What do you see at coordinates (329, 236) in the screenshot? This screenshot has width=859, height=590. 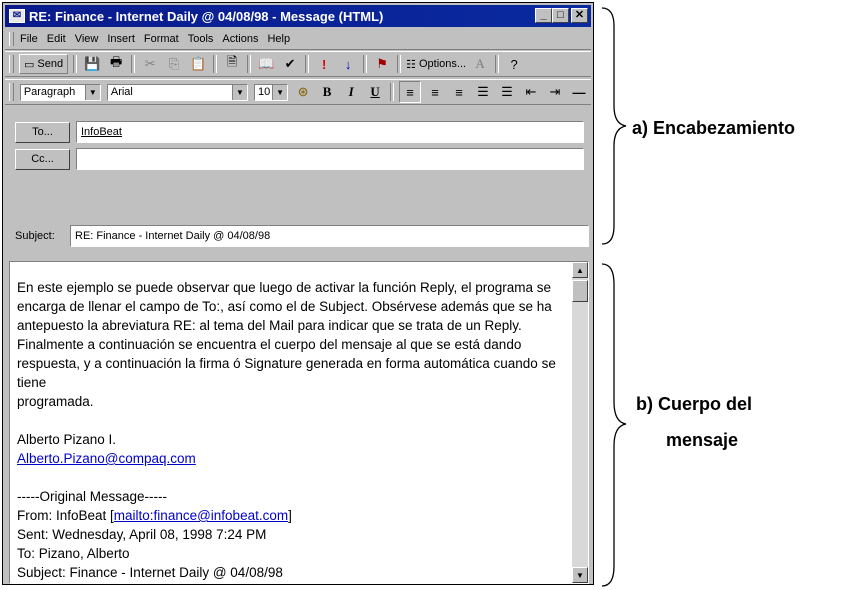 I see `subject-field: RE: Finance - Internet Daily @ 04/08/98` at bounding box center [329, 236].